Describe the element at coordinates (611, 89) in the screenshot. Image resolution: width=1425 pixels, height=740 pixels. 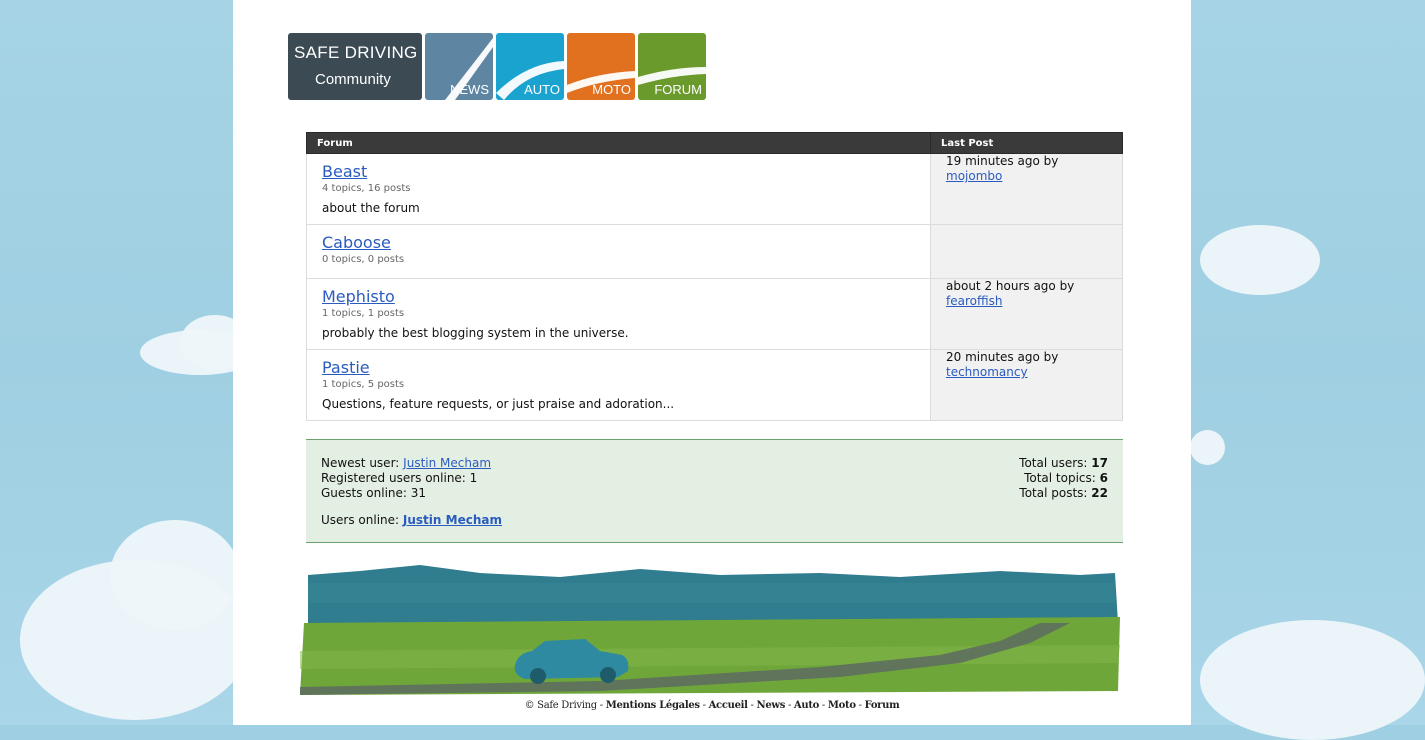
I see `nav-moto-label: MOTO` at that location.